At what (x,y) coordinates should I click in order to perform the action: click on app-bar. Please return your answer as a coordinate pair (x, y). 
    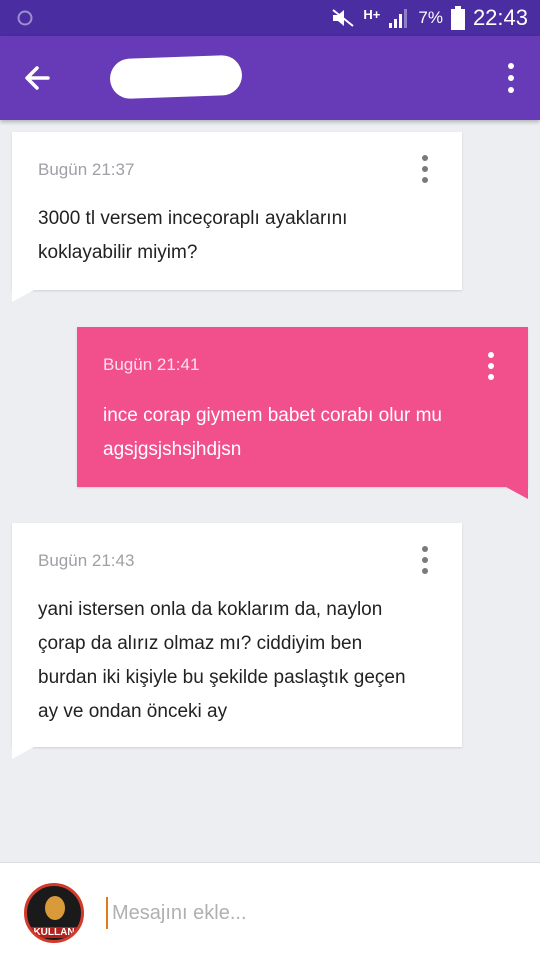
    Looking at the image, I should click on (270, 78).